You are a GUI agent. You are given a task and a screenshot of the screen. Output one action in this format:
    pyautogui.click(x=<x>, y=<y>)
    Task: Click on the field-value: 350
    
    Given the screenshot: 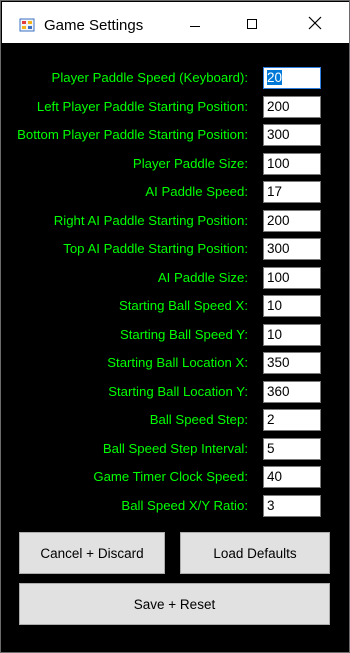 What is the action you would take?
    pyautogui.click(x=278, y=362)
    